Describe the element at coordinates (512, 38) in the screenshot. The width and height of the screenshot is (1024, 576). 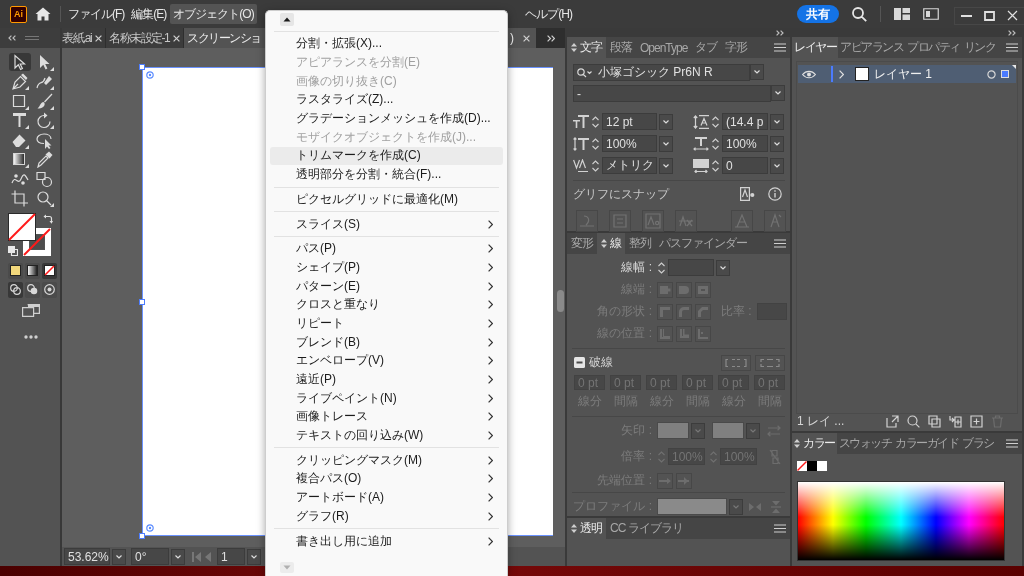
I see `tab-title-end: )` at that location.